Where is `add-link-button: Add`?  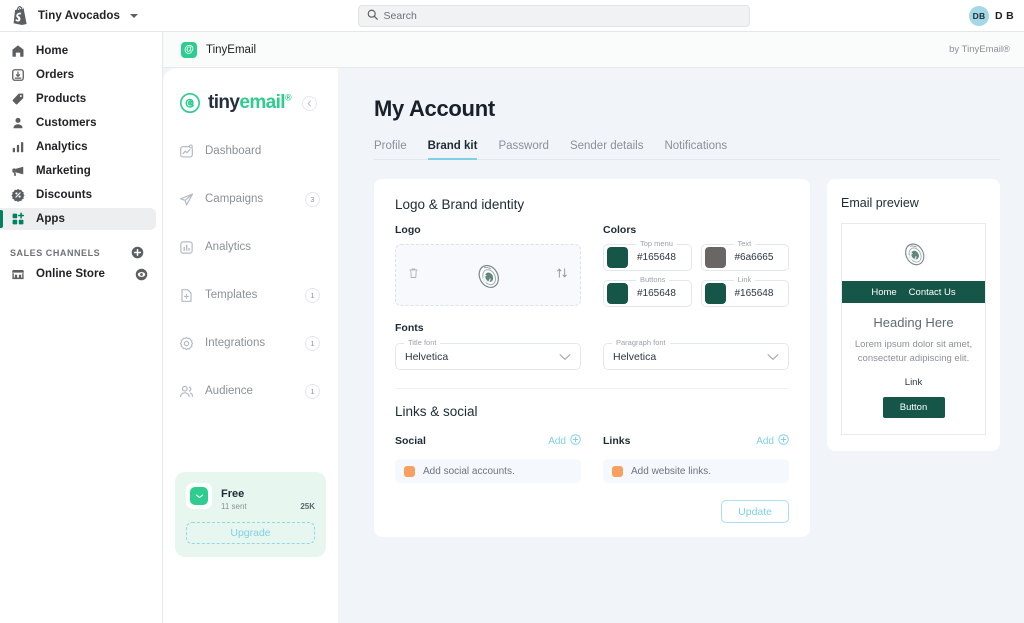 add-link-button: Add is located at coordinates (772, 441).